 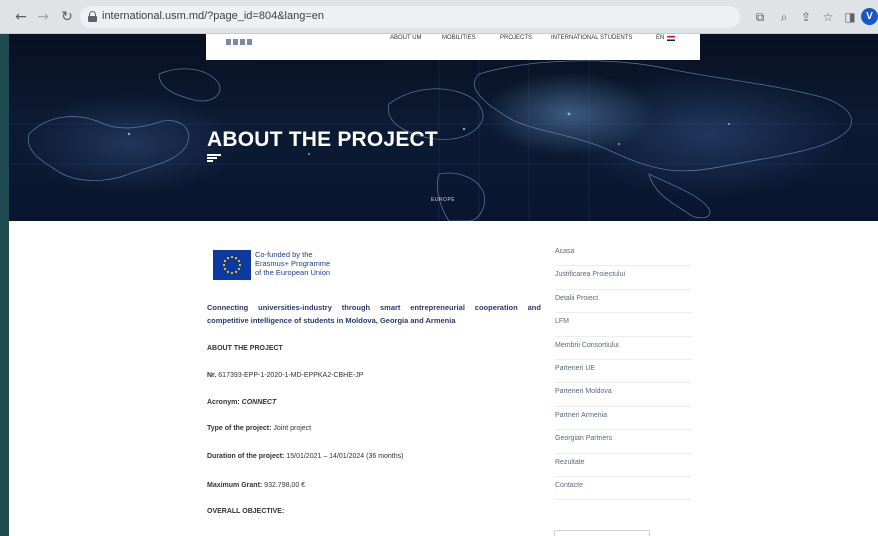 I want to click on sidebar-item-detalii: Detalii Proiect, so click(x=623, y=302).